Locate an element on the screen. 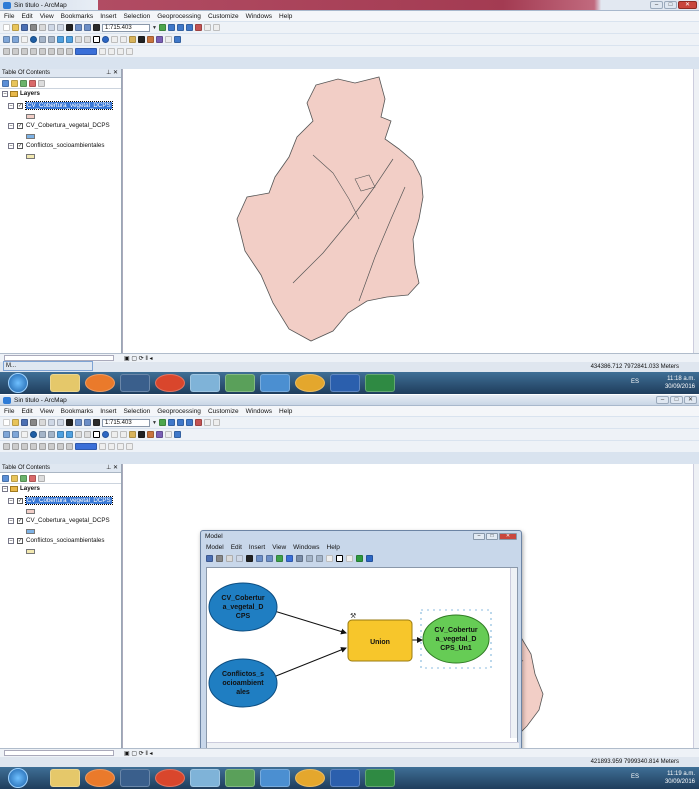  connector-arrow is located at coordinates (308, 663).